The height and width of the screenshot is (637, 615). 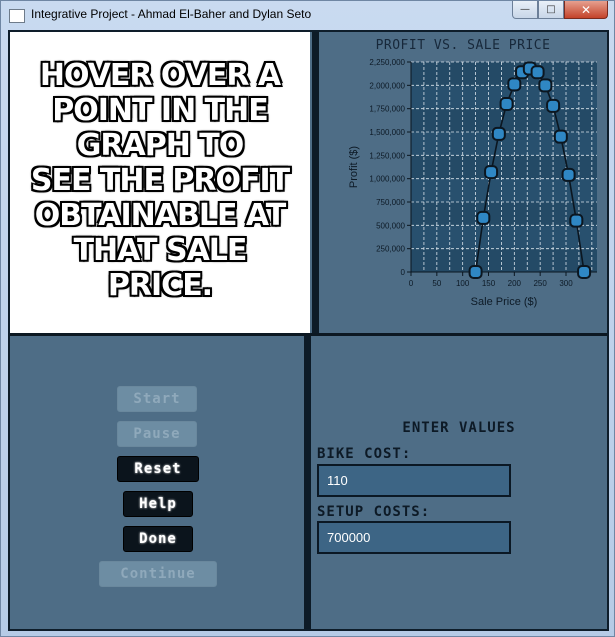 I want to click on panel-divider-vertical-top, so click(x=315, y=182).